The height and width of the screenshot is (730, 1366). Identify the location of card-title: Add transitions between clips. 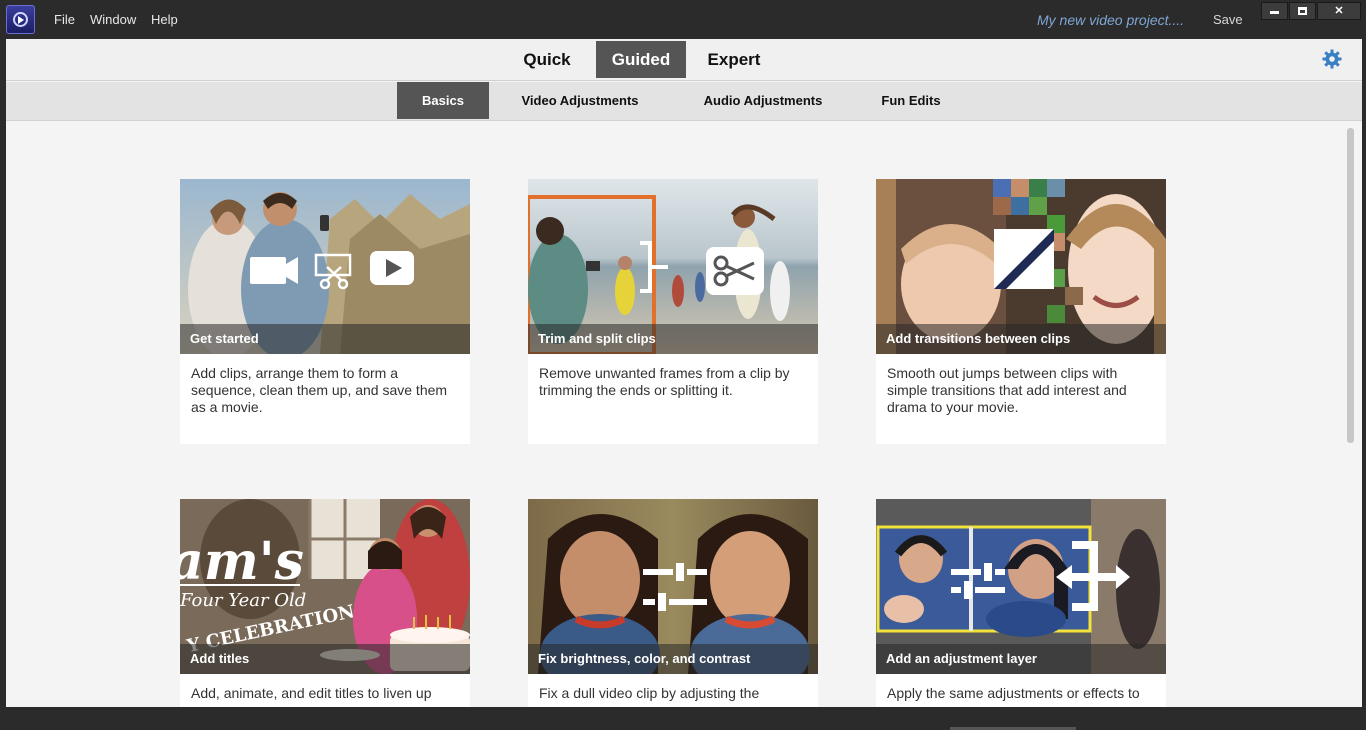
(1021, 339).